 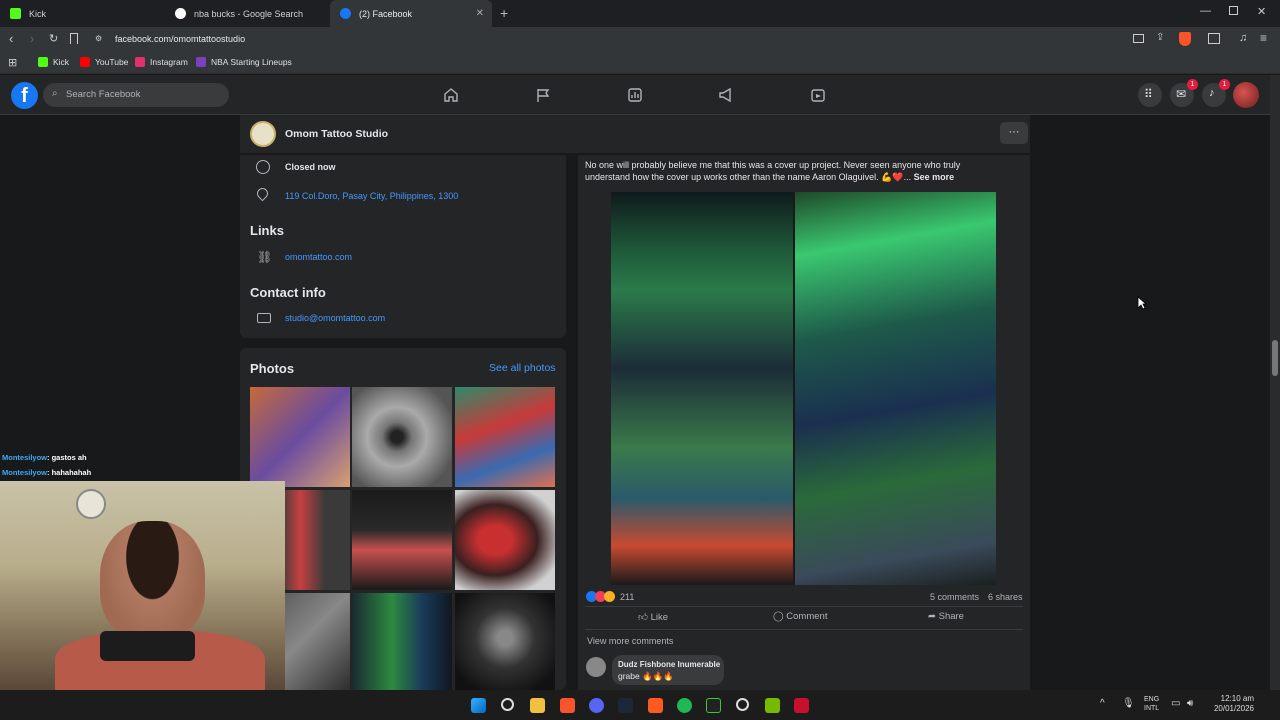 What do you see at coordinates (1205, 11) in the screenshot?
I see `minimize-icon: —` at bounding box center [1205, 11].